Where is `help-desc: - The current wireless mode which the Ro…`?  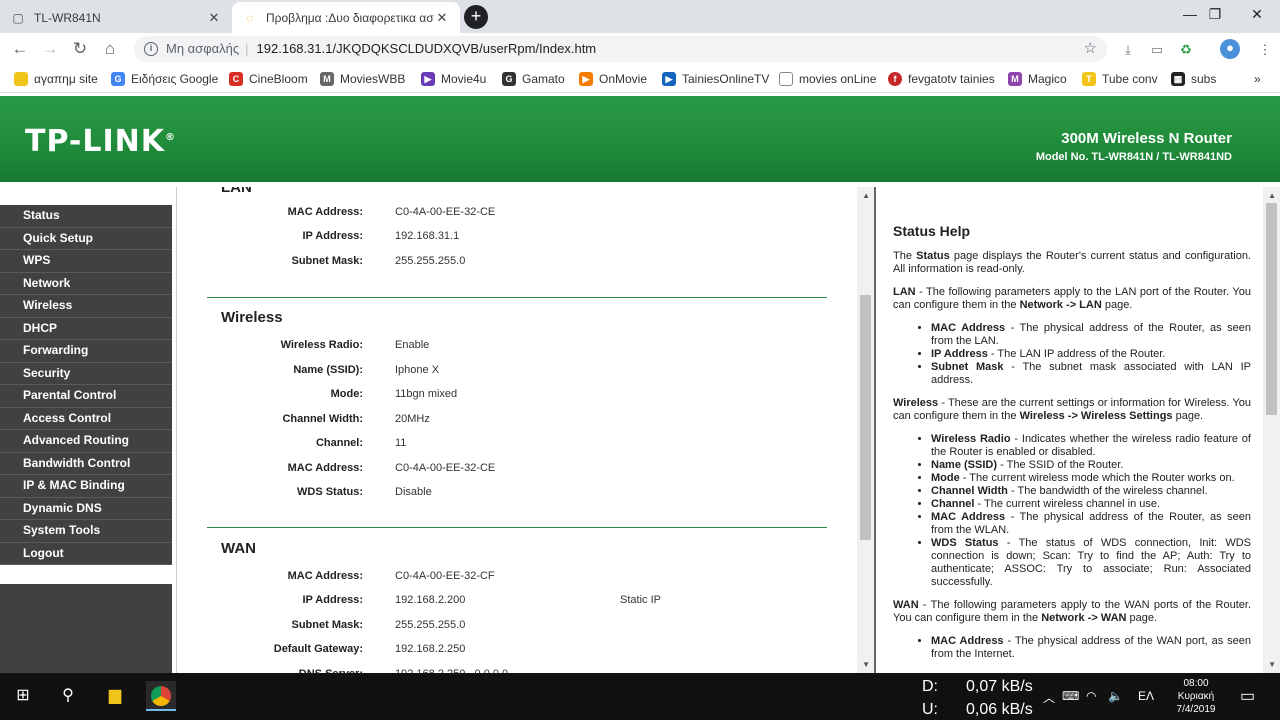
help-desc: - The current wireless mode which the Ro… is located at coordinates (1097, 478).